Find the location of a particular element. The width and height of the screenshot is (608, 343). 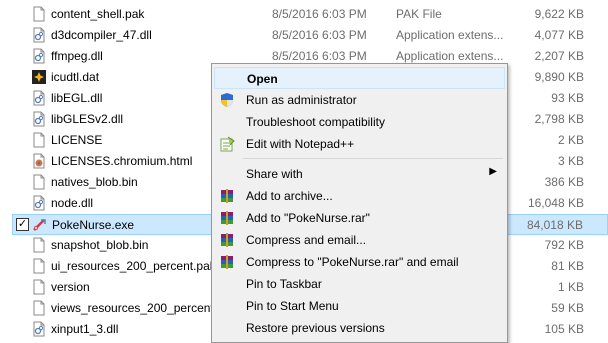

file-name: LICENSES.chromium.html is located at coordinates (122, 161).